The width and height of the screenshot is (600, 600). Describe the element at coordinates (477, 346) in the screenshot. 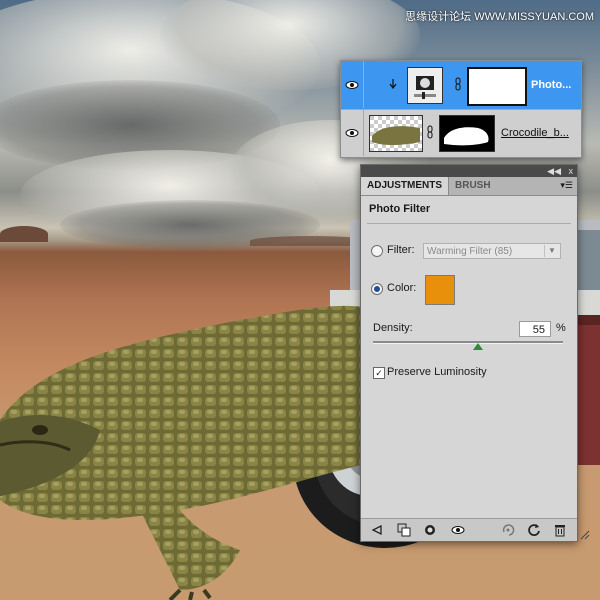

I see `density-slider-thumb` at that location.